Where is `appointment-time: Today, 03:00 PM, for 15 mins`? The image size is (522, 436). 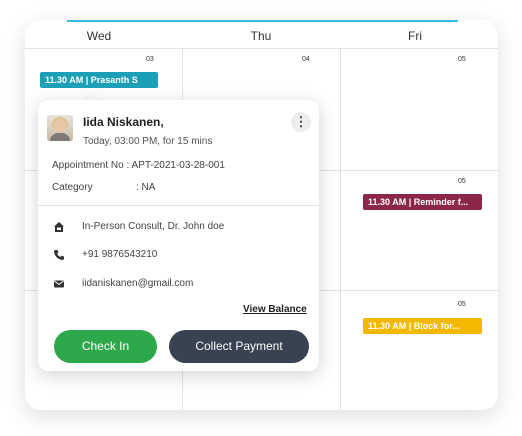 appointment-time: Today, 03:00 PM, for 15 mins is located at coordinates (148, 141).